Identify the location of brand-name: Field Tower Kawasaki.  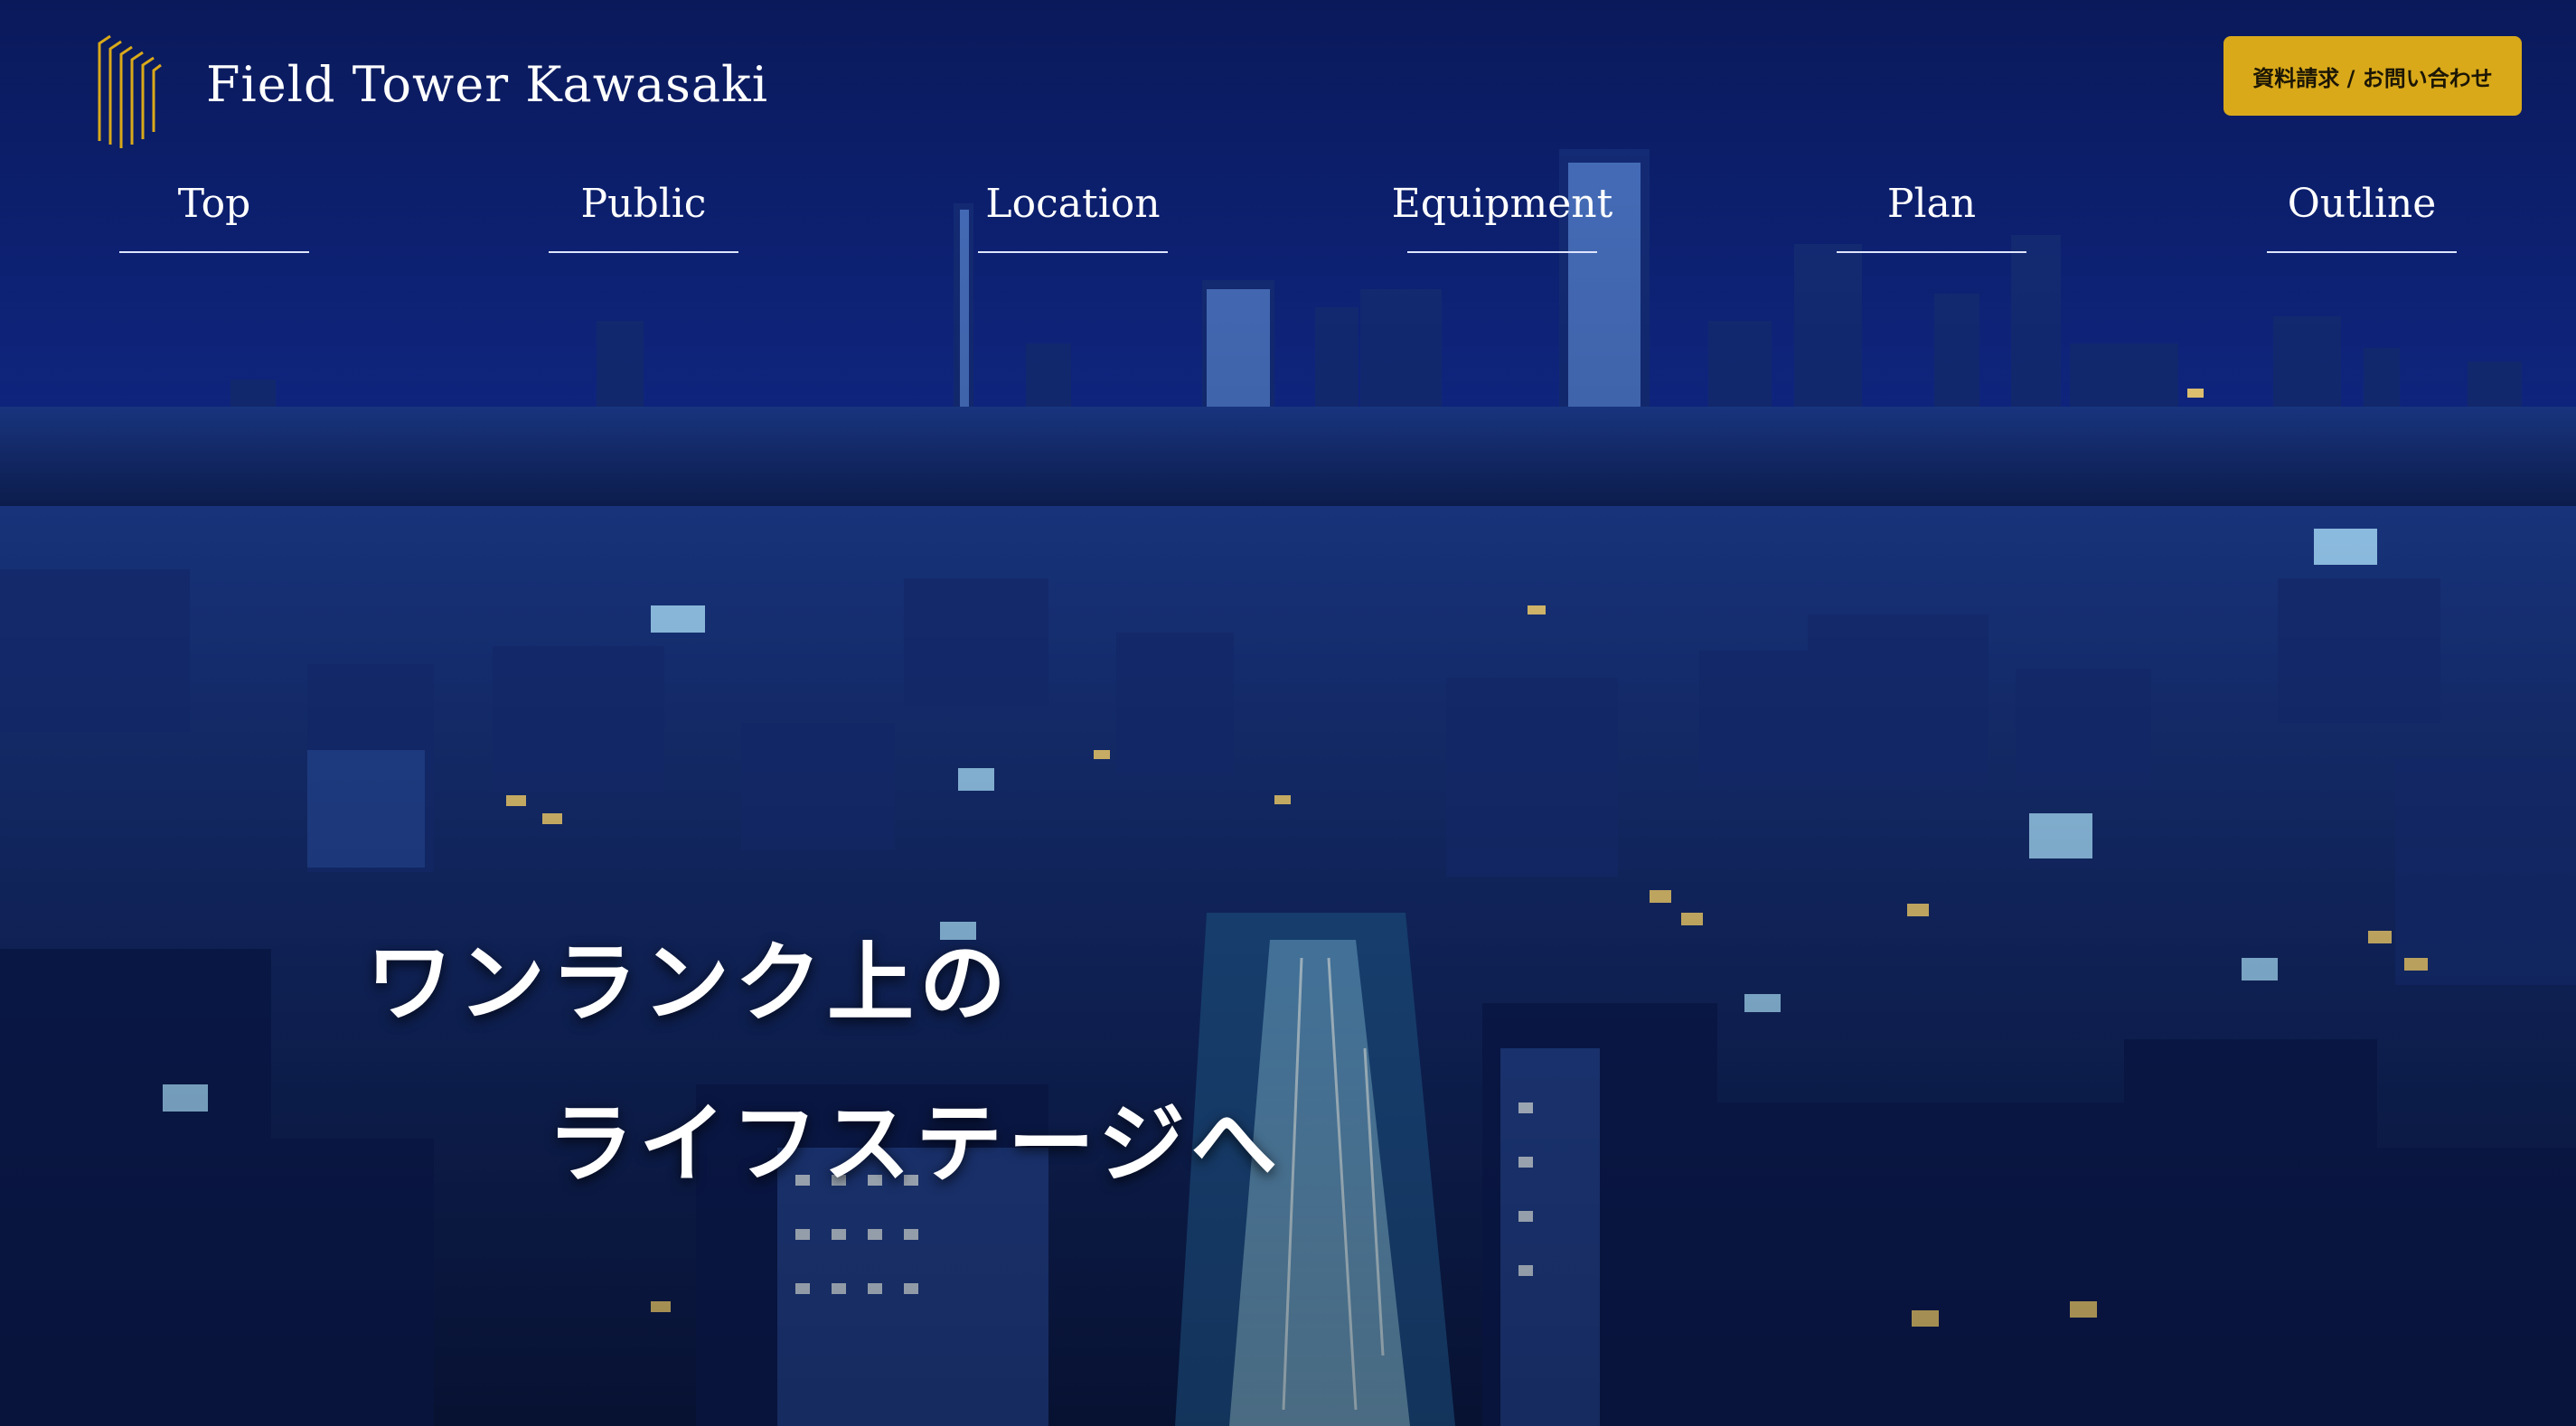
(487, 85).